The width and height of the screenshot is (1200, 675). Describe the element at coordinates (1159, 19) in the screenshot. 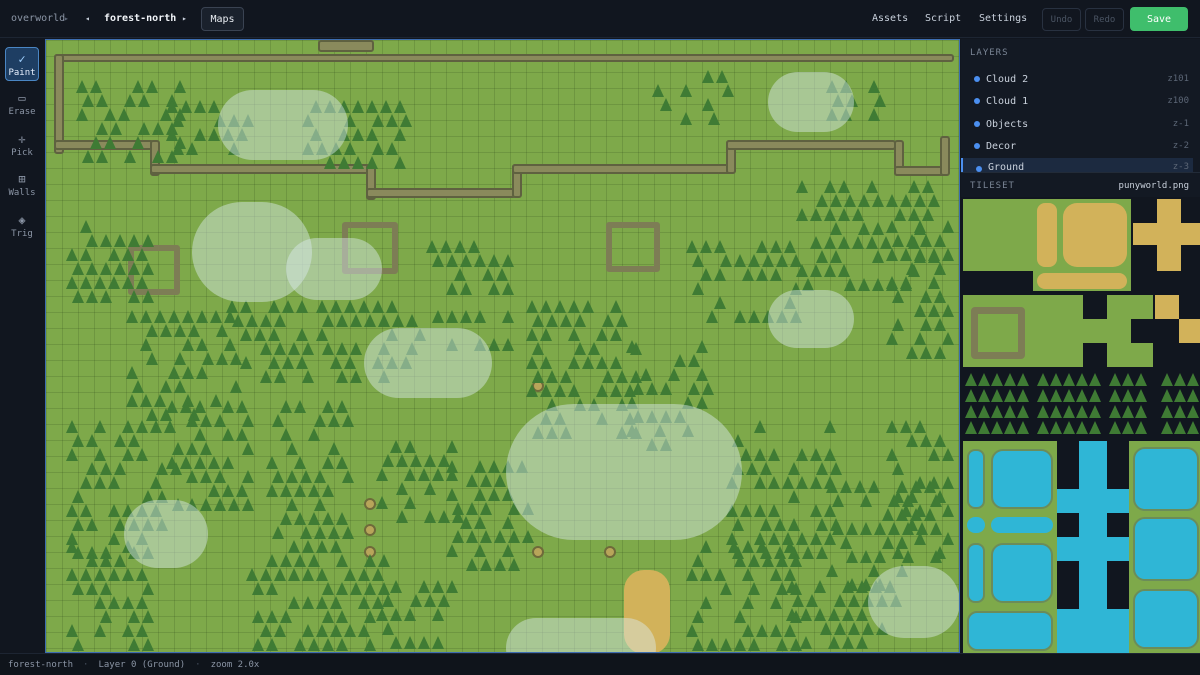

I see `save-button: Save` at that location.